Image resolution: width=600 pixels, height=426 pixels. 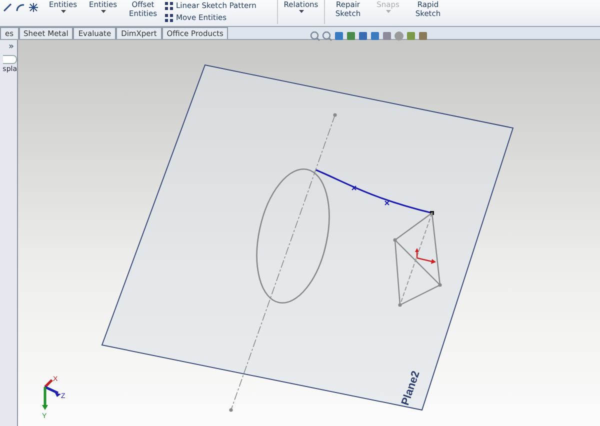 I want to click on plane-label: Plane2, so click(x=411, y=388).